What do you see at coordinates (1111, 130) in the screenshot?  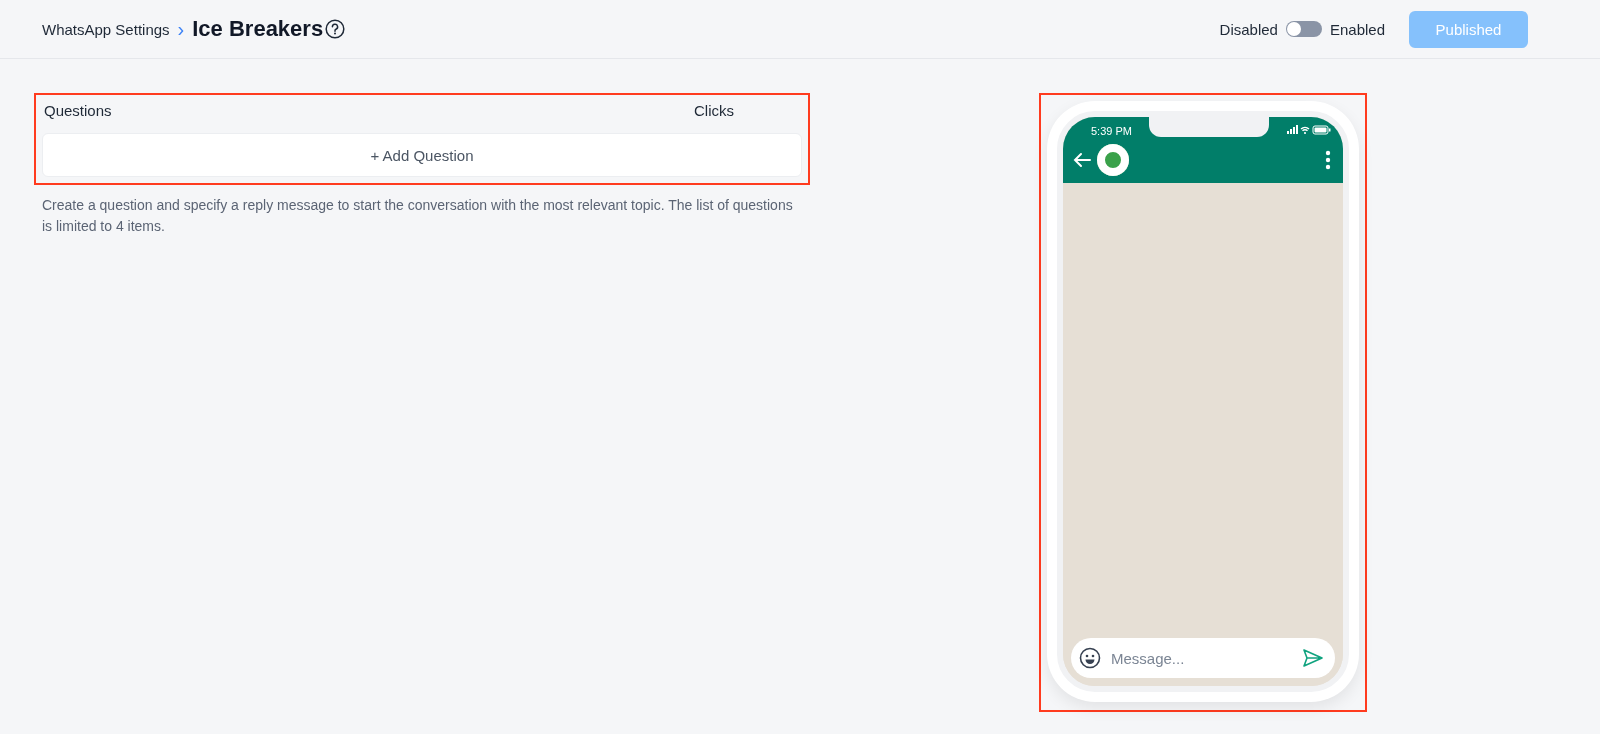 I see `status-time: 5:39 PM` at bounding box center [1111, 130].